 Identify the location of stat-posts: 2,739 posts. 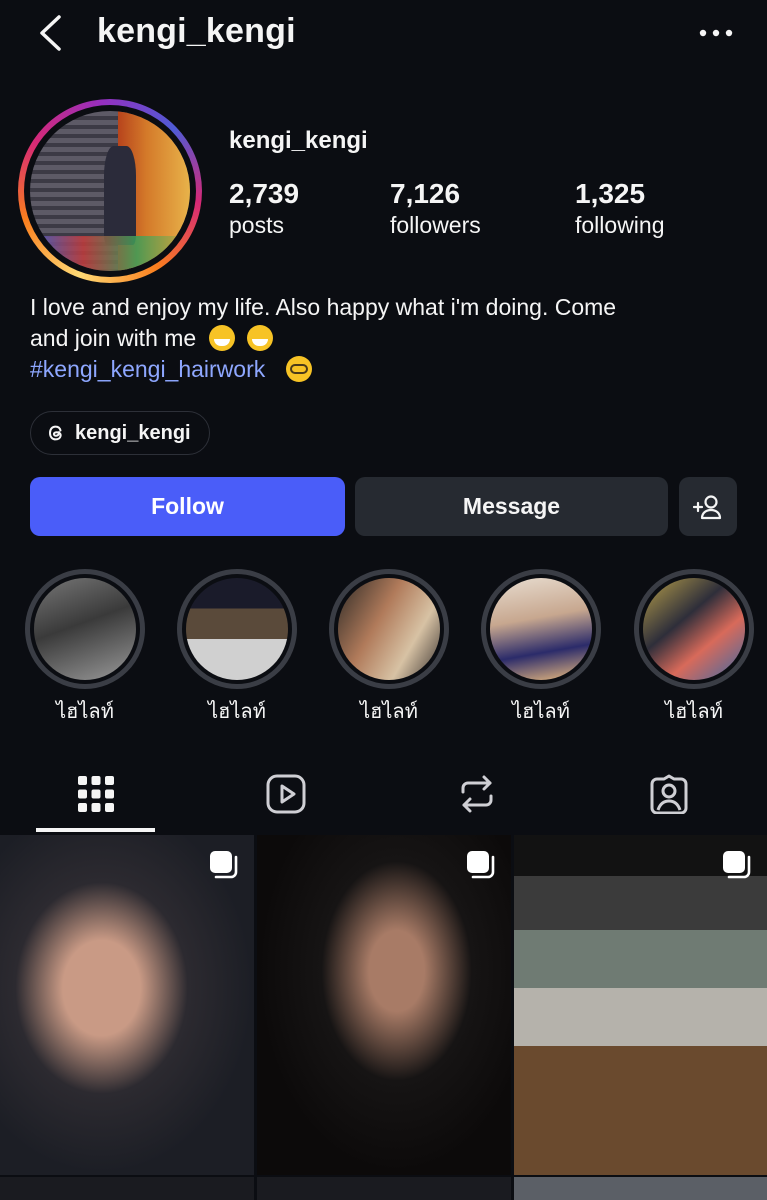
(264, 208).